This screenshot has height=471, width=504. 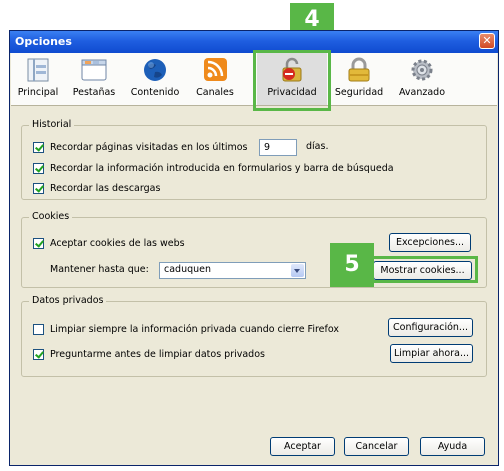 What do you see at coordinates (376, 446) in the screenshot?
I see `cancel-button: Cancelar` at bounding box center [376, 446].